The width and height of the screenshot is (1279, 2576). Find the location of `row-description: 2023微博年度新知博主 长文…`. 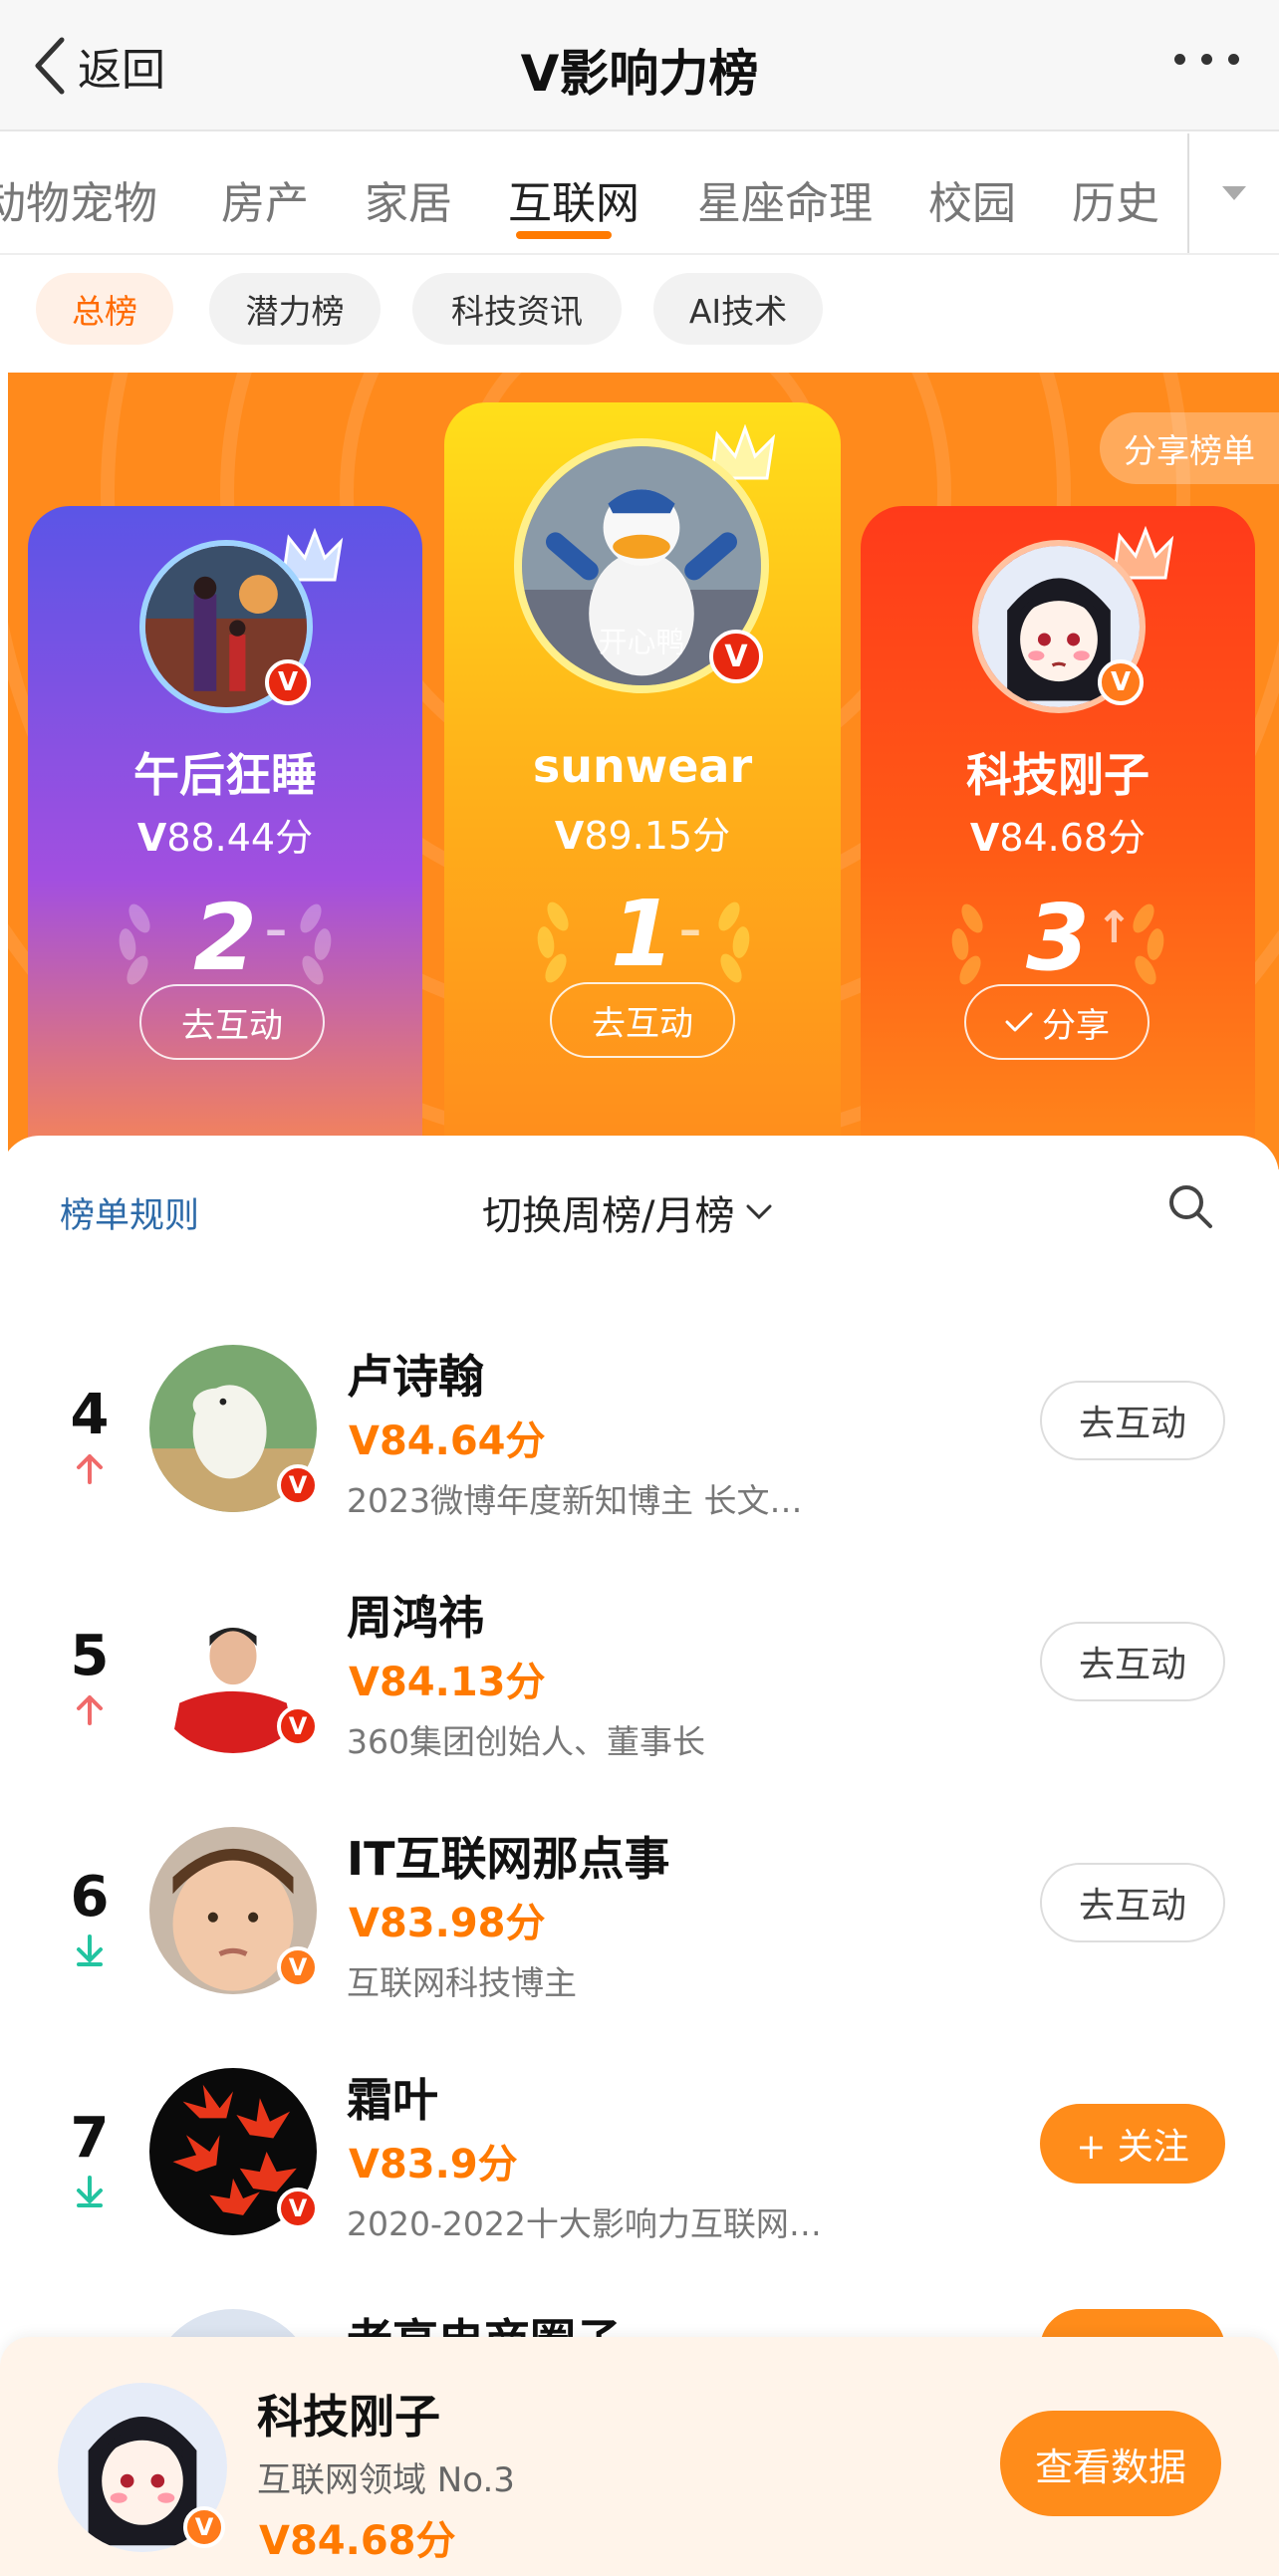

row-description: 2023微博年度新知博主 长文… is located at coordinates (575, 1500).